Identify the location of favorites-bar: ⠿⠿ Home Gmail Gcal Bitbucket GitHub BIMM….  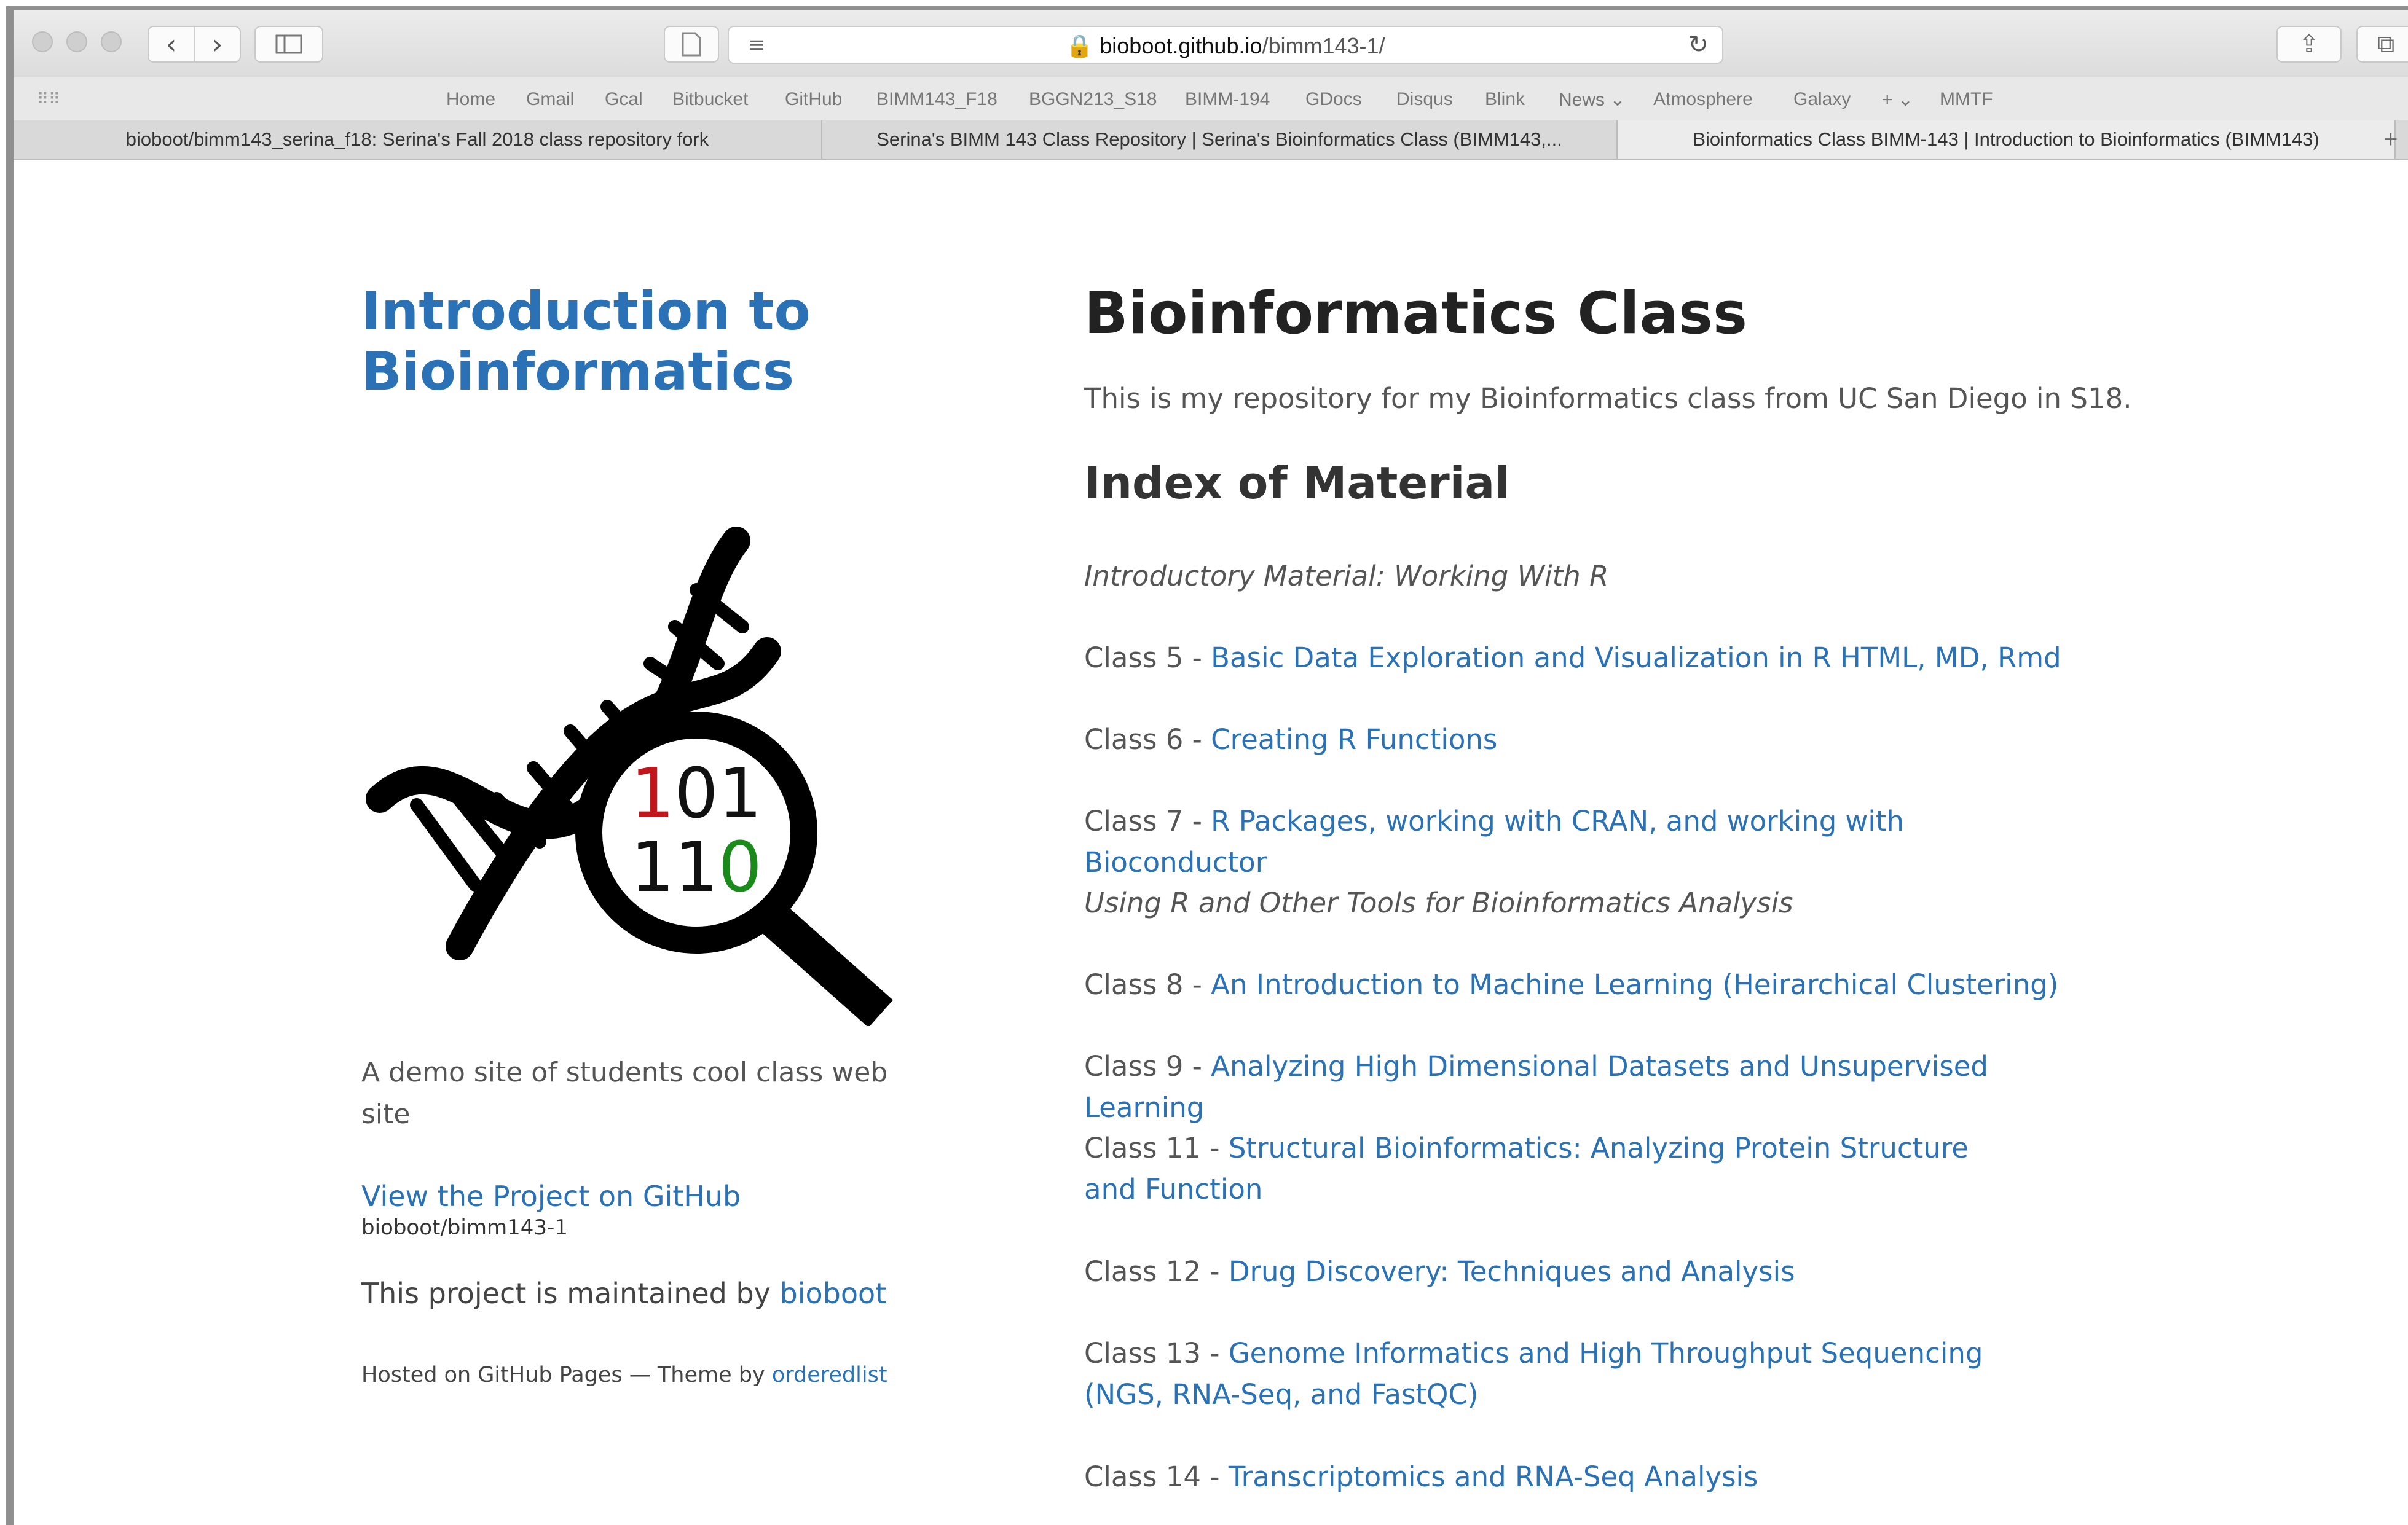
(1211, 99).